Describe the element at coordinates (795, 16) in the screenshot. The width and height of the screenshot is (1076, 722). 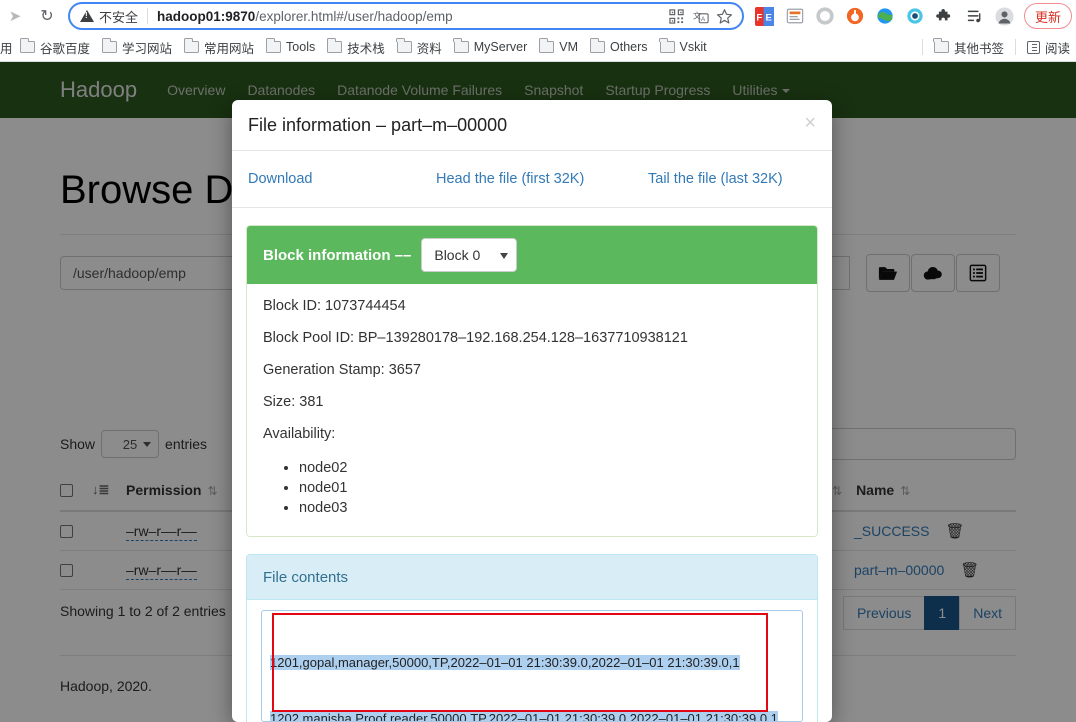
I see `extension-icon-notes` at that location.